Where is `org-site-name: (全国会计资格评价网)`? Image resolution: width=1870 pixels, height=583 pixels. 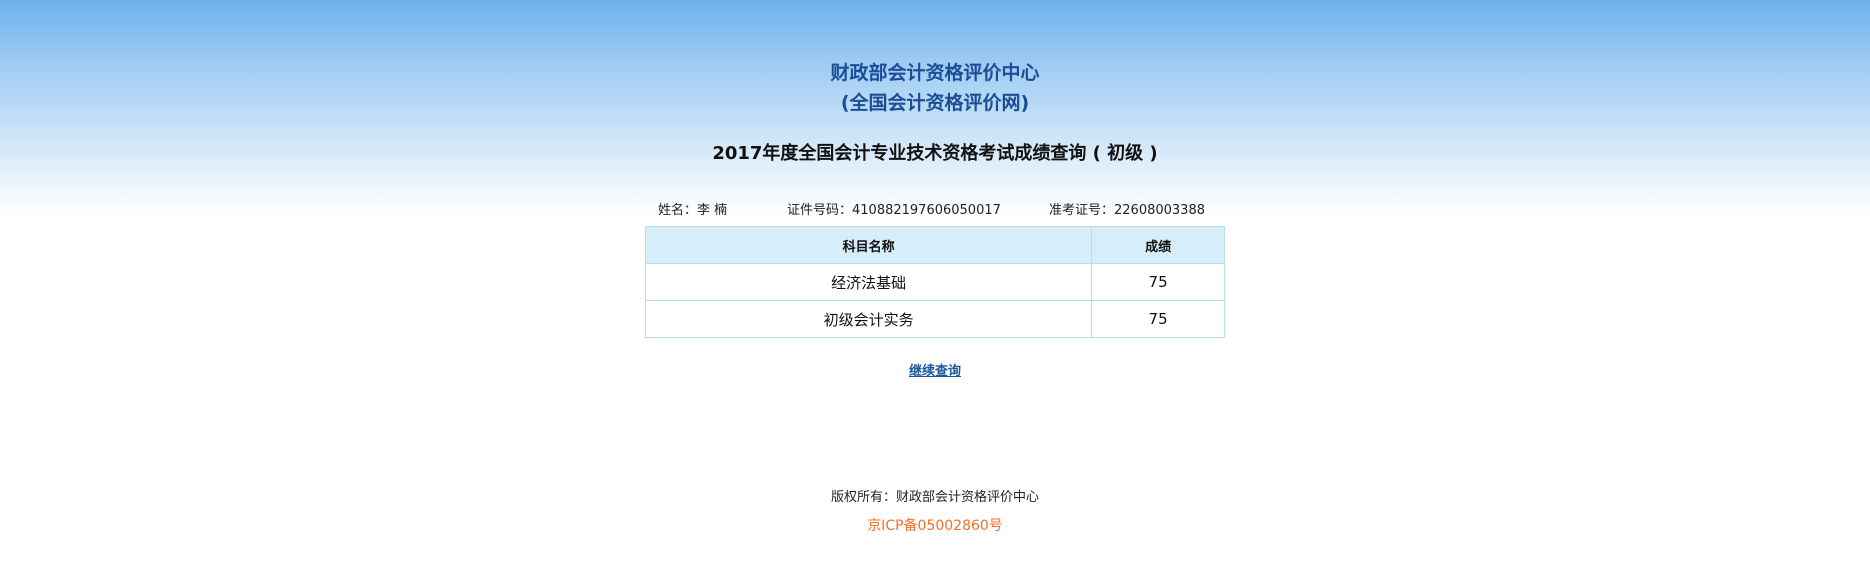
org-site-name: (全国会计资格评价网) is located at coordinates (935, 103).